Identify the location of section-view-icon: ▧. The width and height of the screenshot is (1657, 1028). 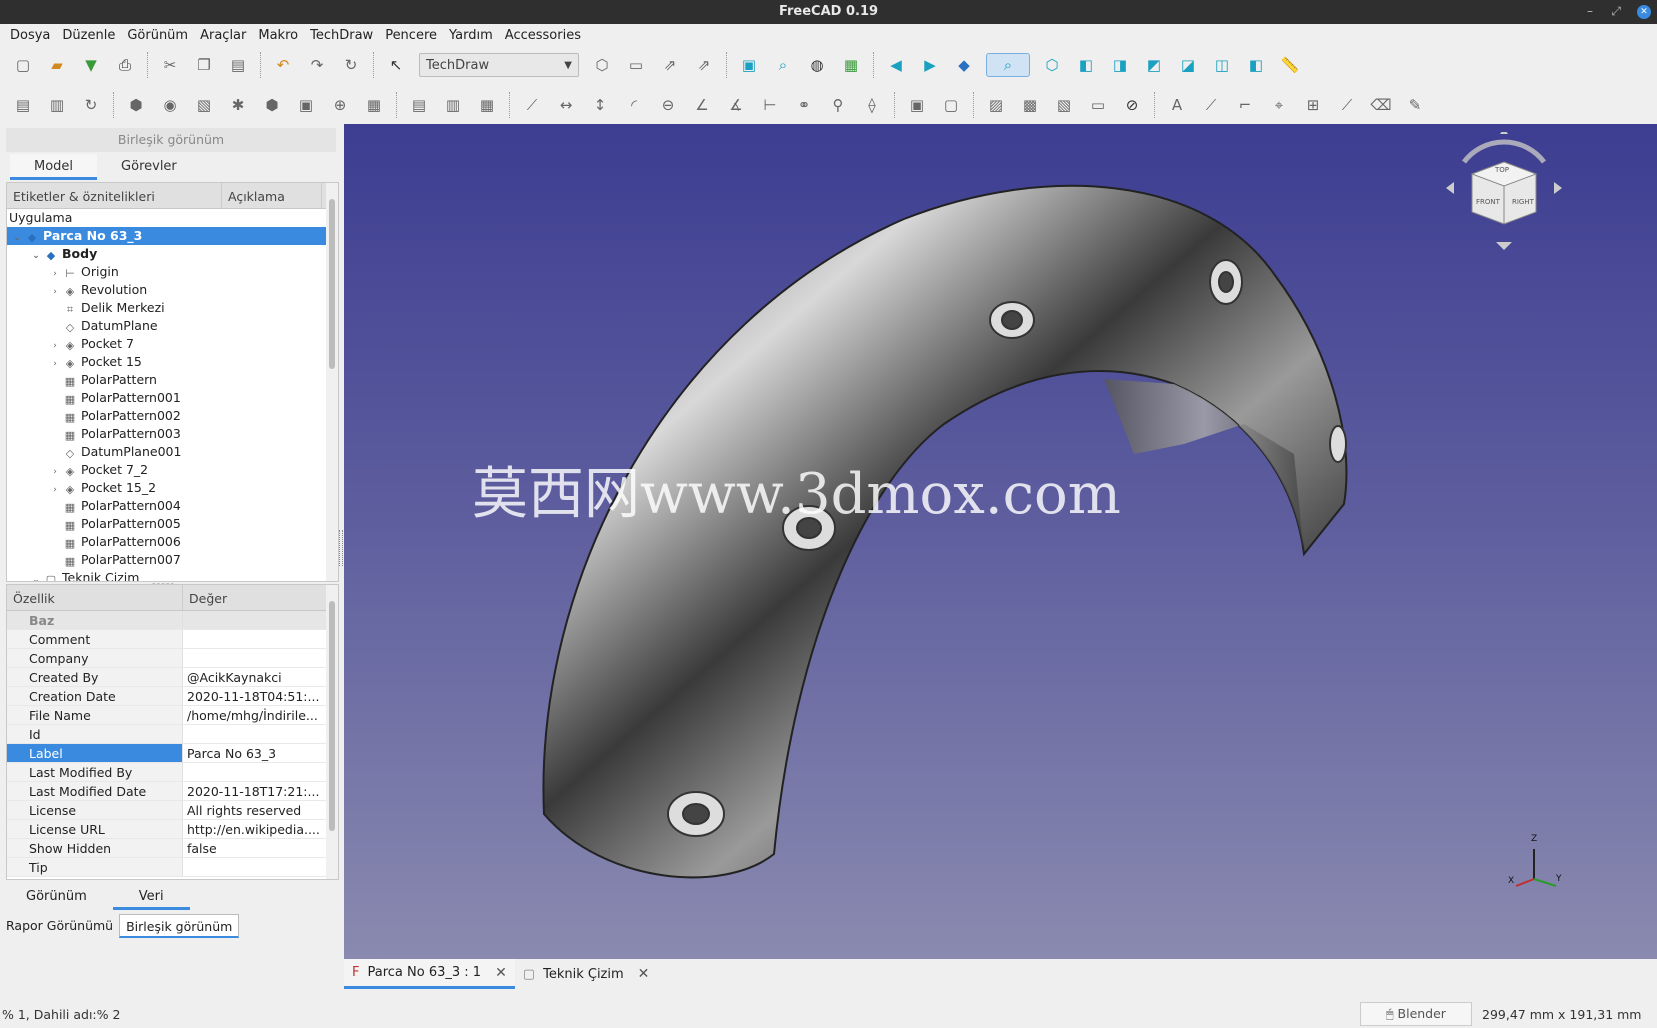
(204, 105).